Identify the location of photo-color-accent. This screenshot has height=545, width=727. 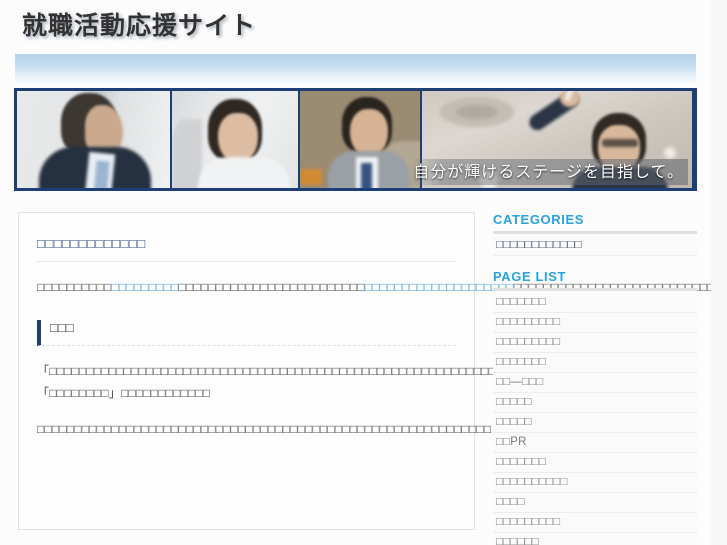
(311, 177).